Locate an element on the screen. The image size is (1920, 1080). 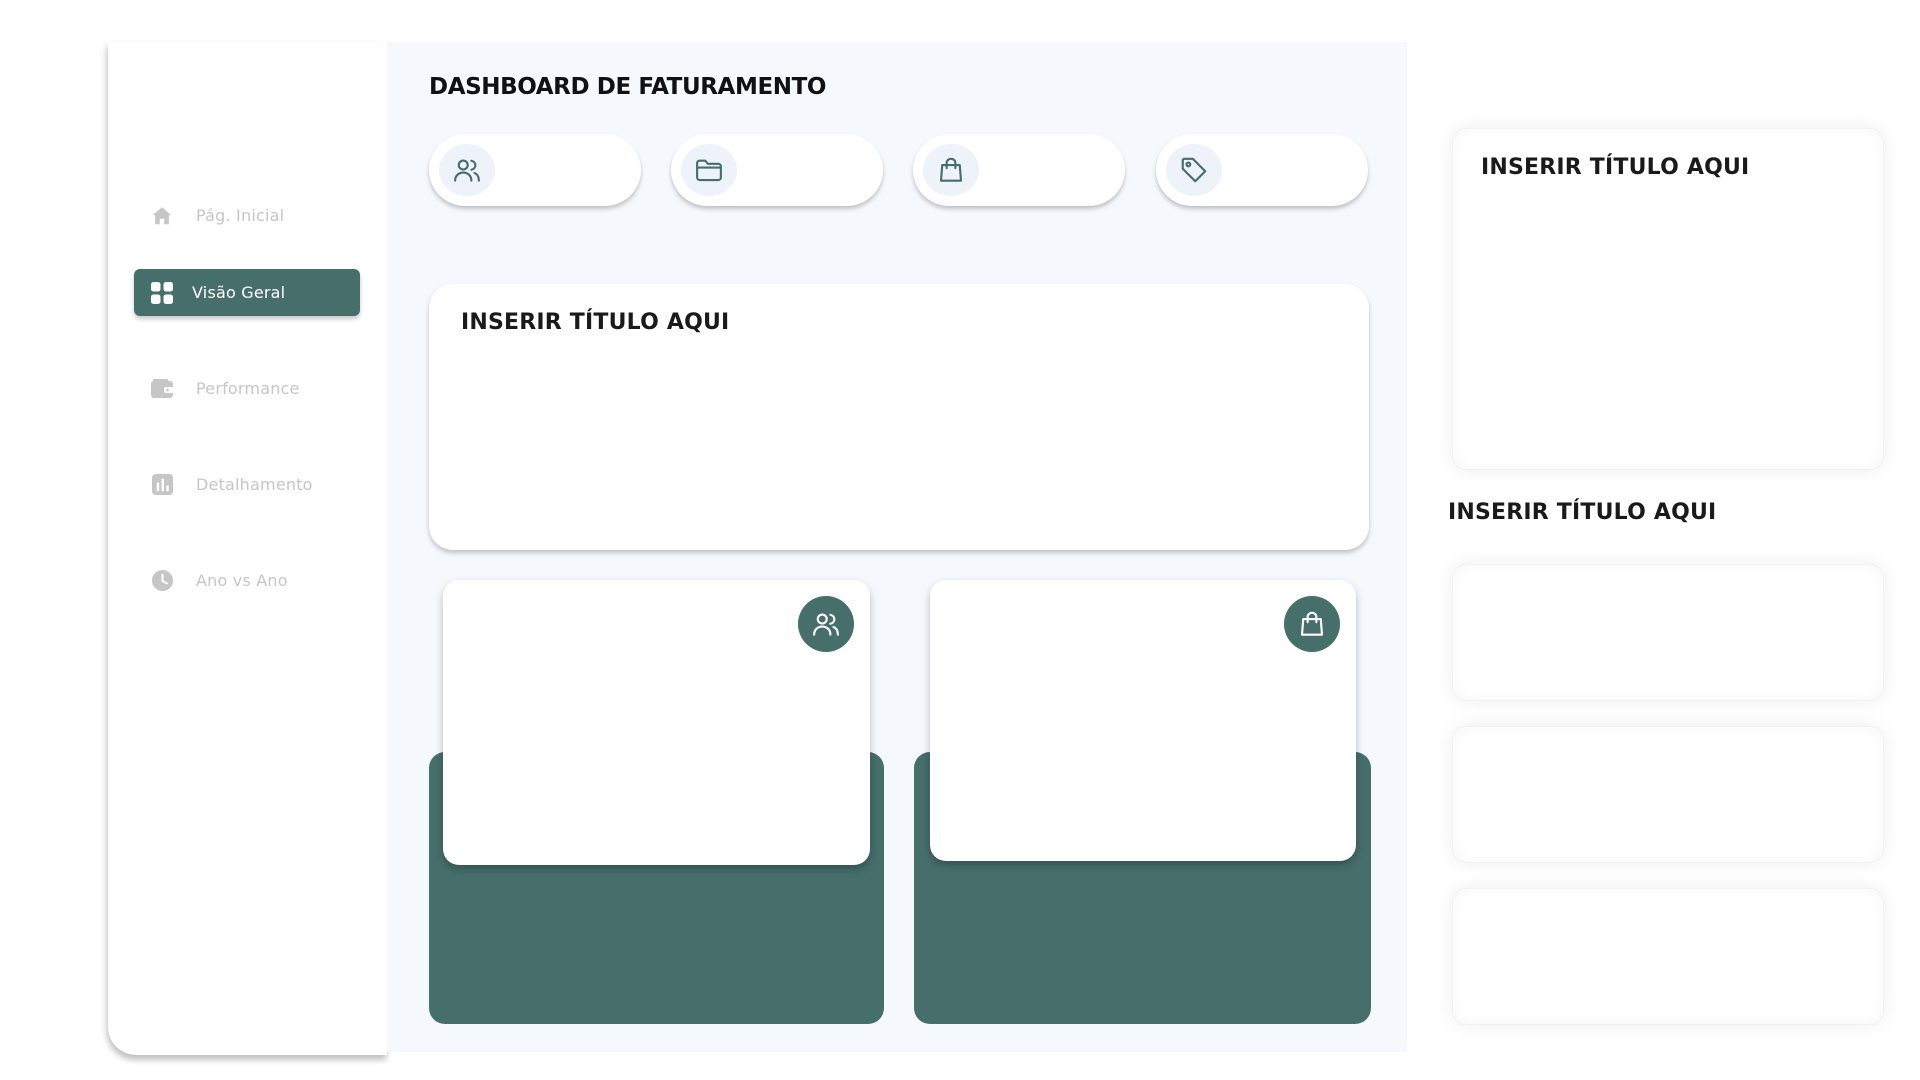
main-chart-card-title: INSERIR TÍTULO AQUI is located at coordinates (595, 322).